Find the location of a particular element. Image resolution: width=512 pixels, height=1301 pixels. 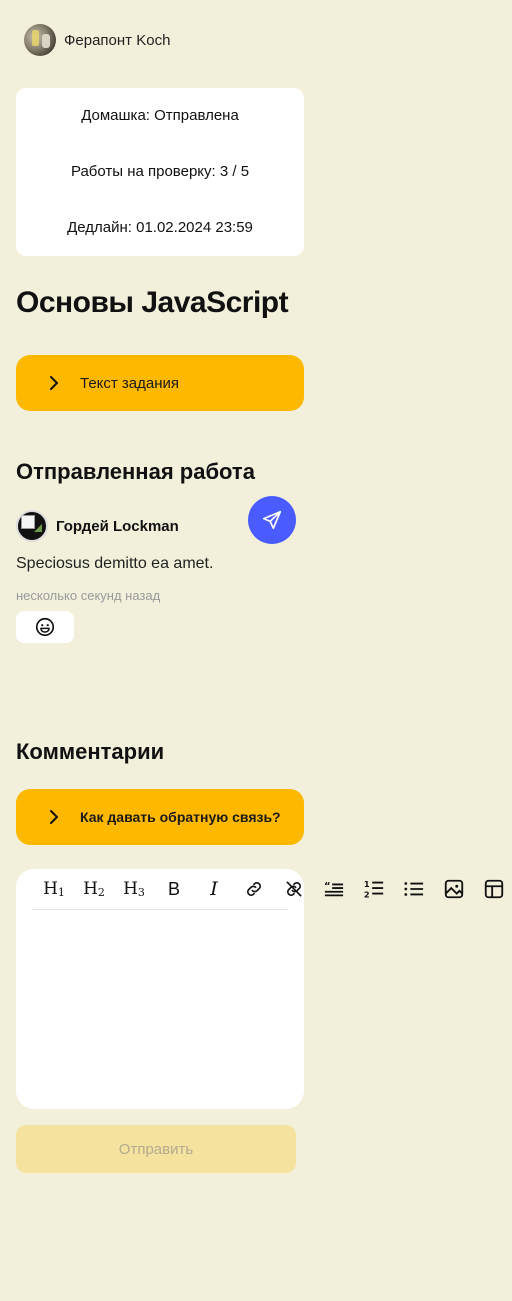

paper-plane-icon is located at coordinates (272, 520).